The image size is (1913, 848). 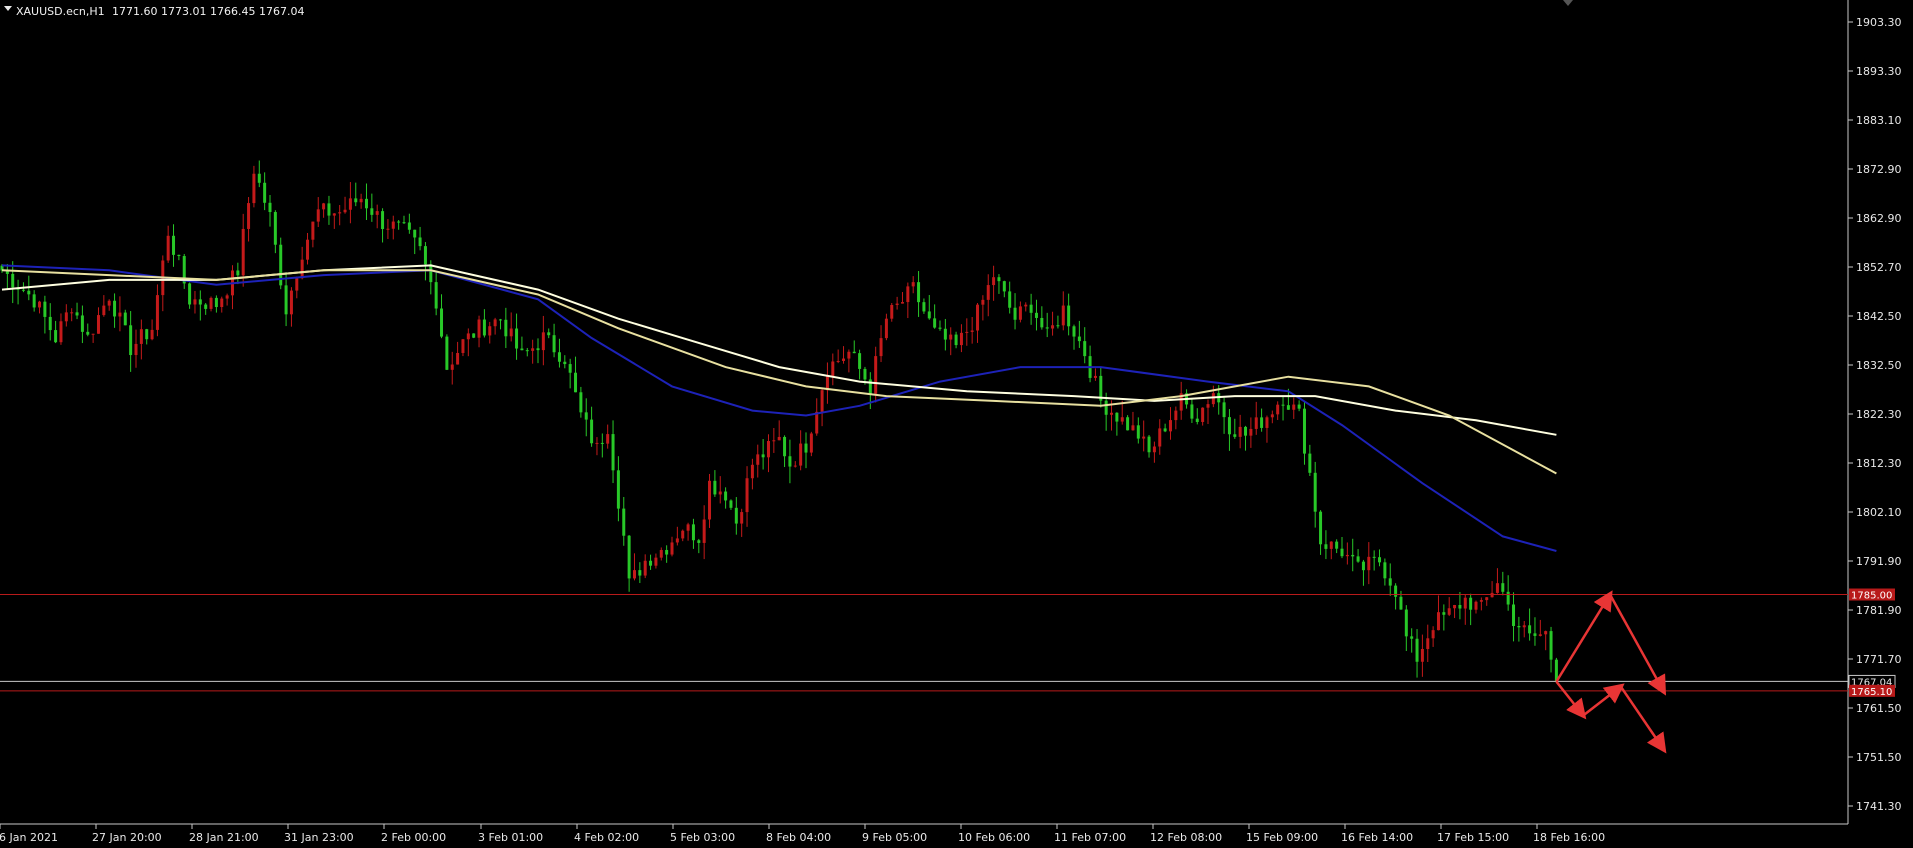 I want to click on date-label: 11 Feb 07:00, so click(x=1090, y=837).